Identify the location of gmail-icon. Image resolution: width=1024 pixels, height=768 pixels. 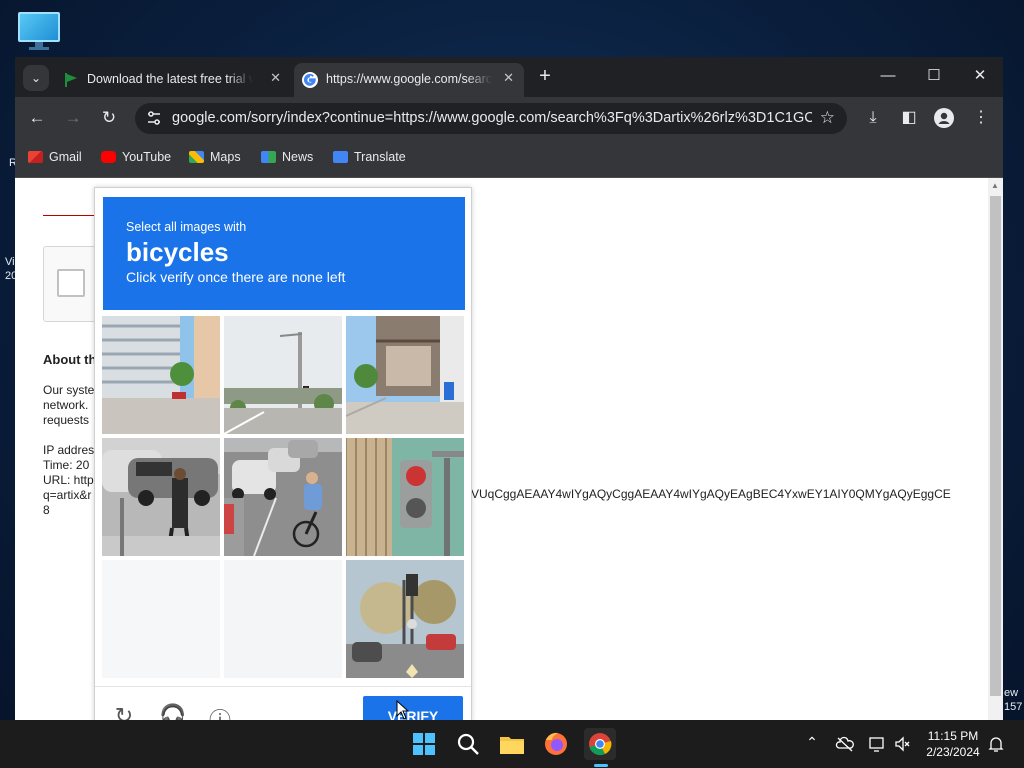
(35, 157).